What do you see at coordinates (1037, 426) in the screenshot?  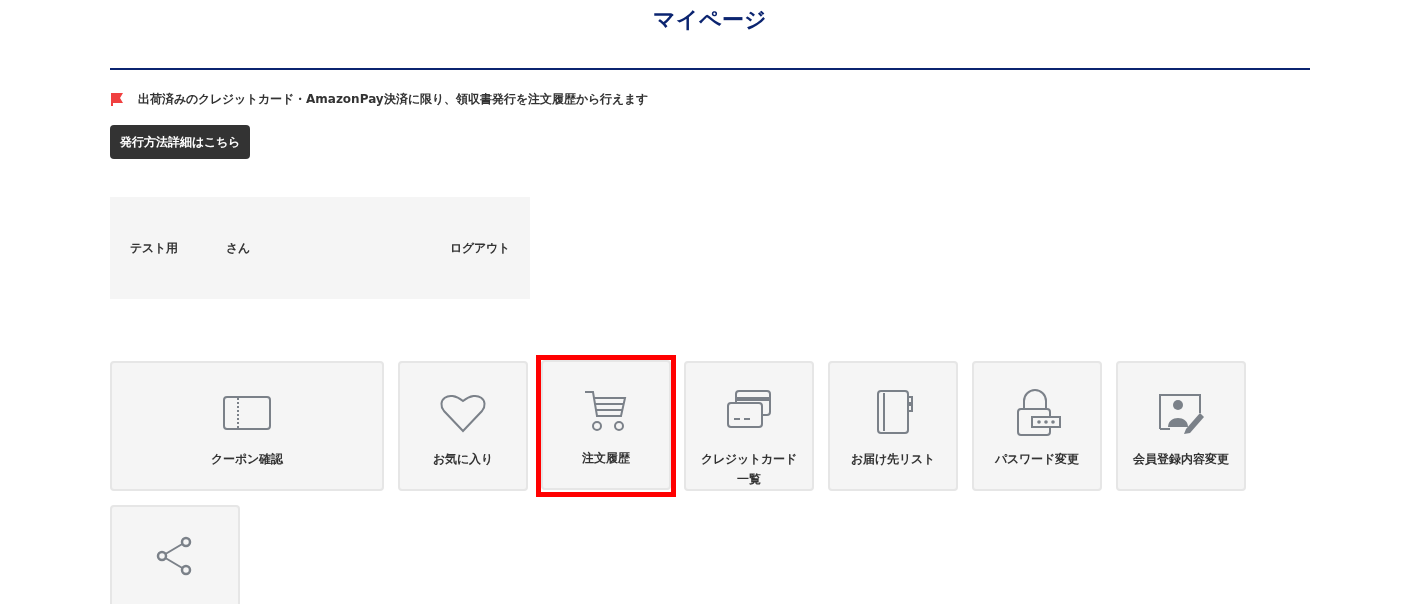 I see `menu-tile: パスワード変更` at bounding box center [1037, 426].